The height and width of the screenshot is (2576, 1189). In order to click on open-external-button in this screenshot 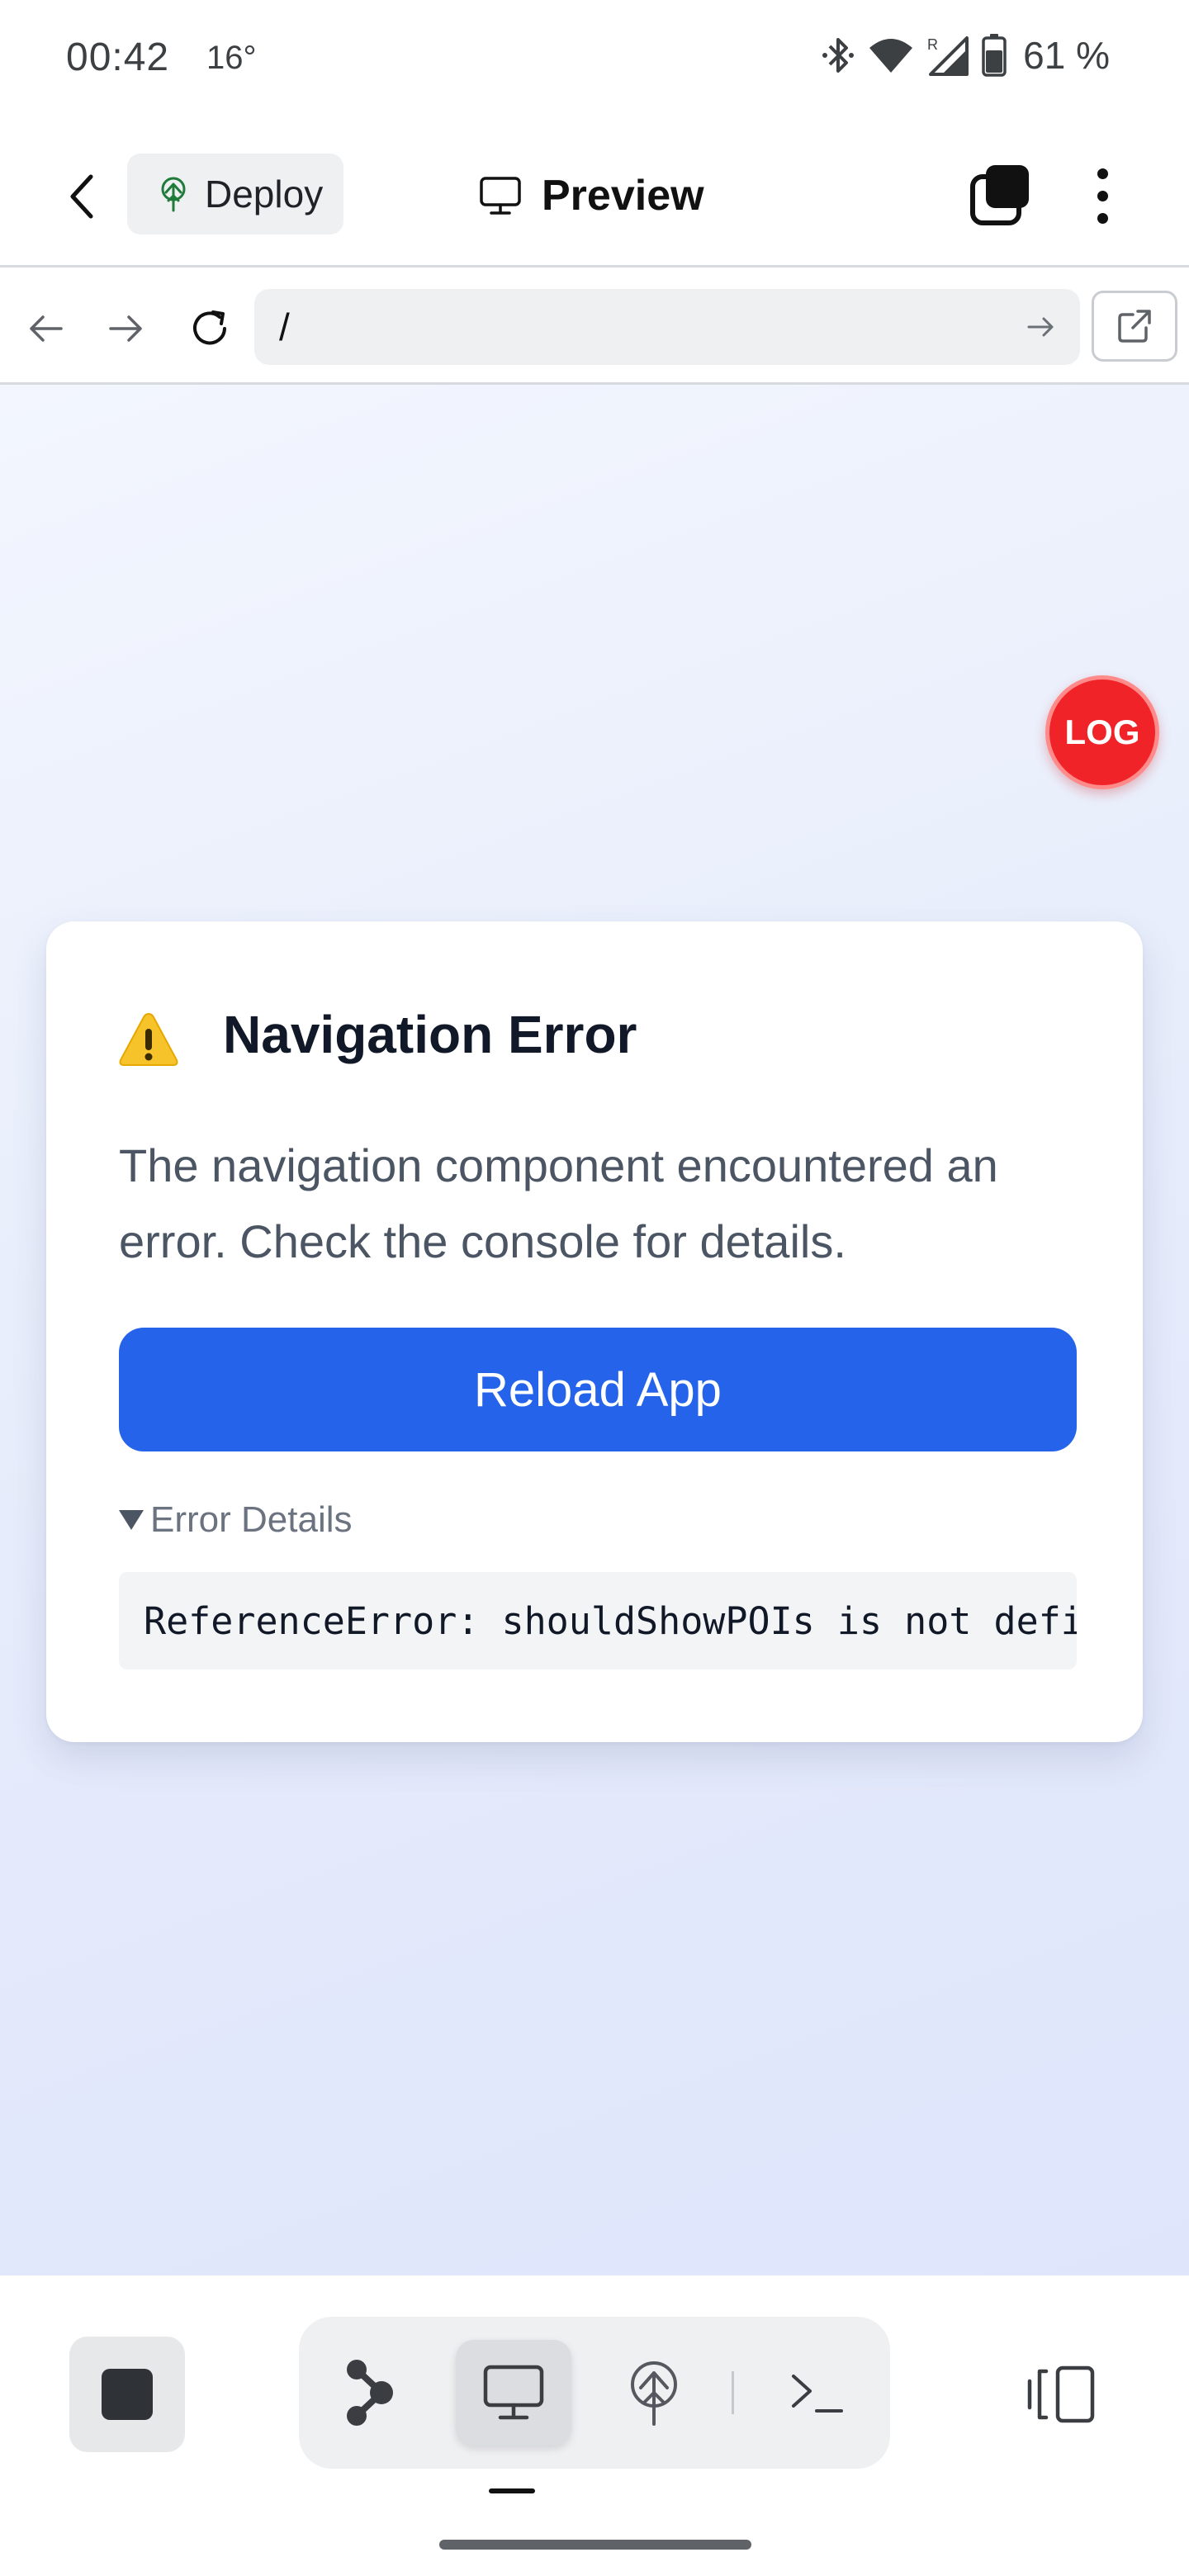, I will do `click(1134, 326)`.